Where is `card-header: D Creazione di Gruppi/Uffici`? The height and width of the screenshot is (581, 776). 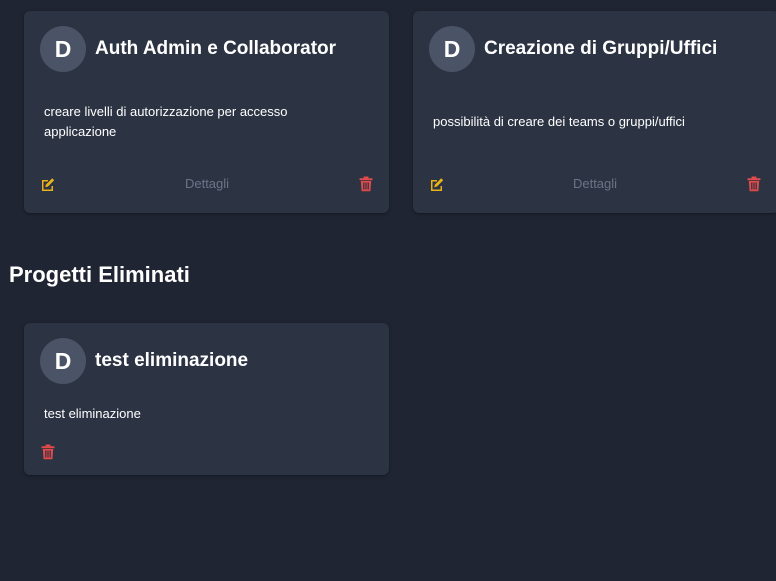
card-header: D Creazione di Gruppi/Uffici is located at coordinates (573, 49).